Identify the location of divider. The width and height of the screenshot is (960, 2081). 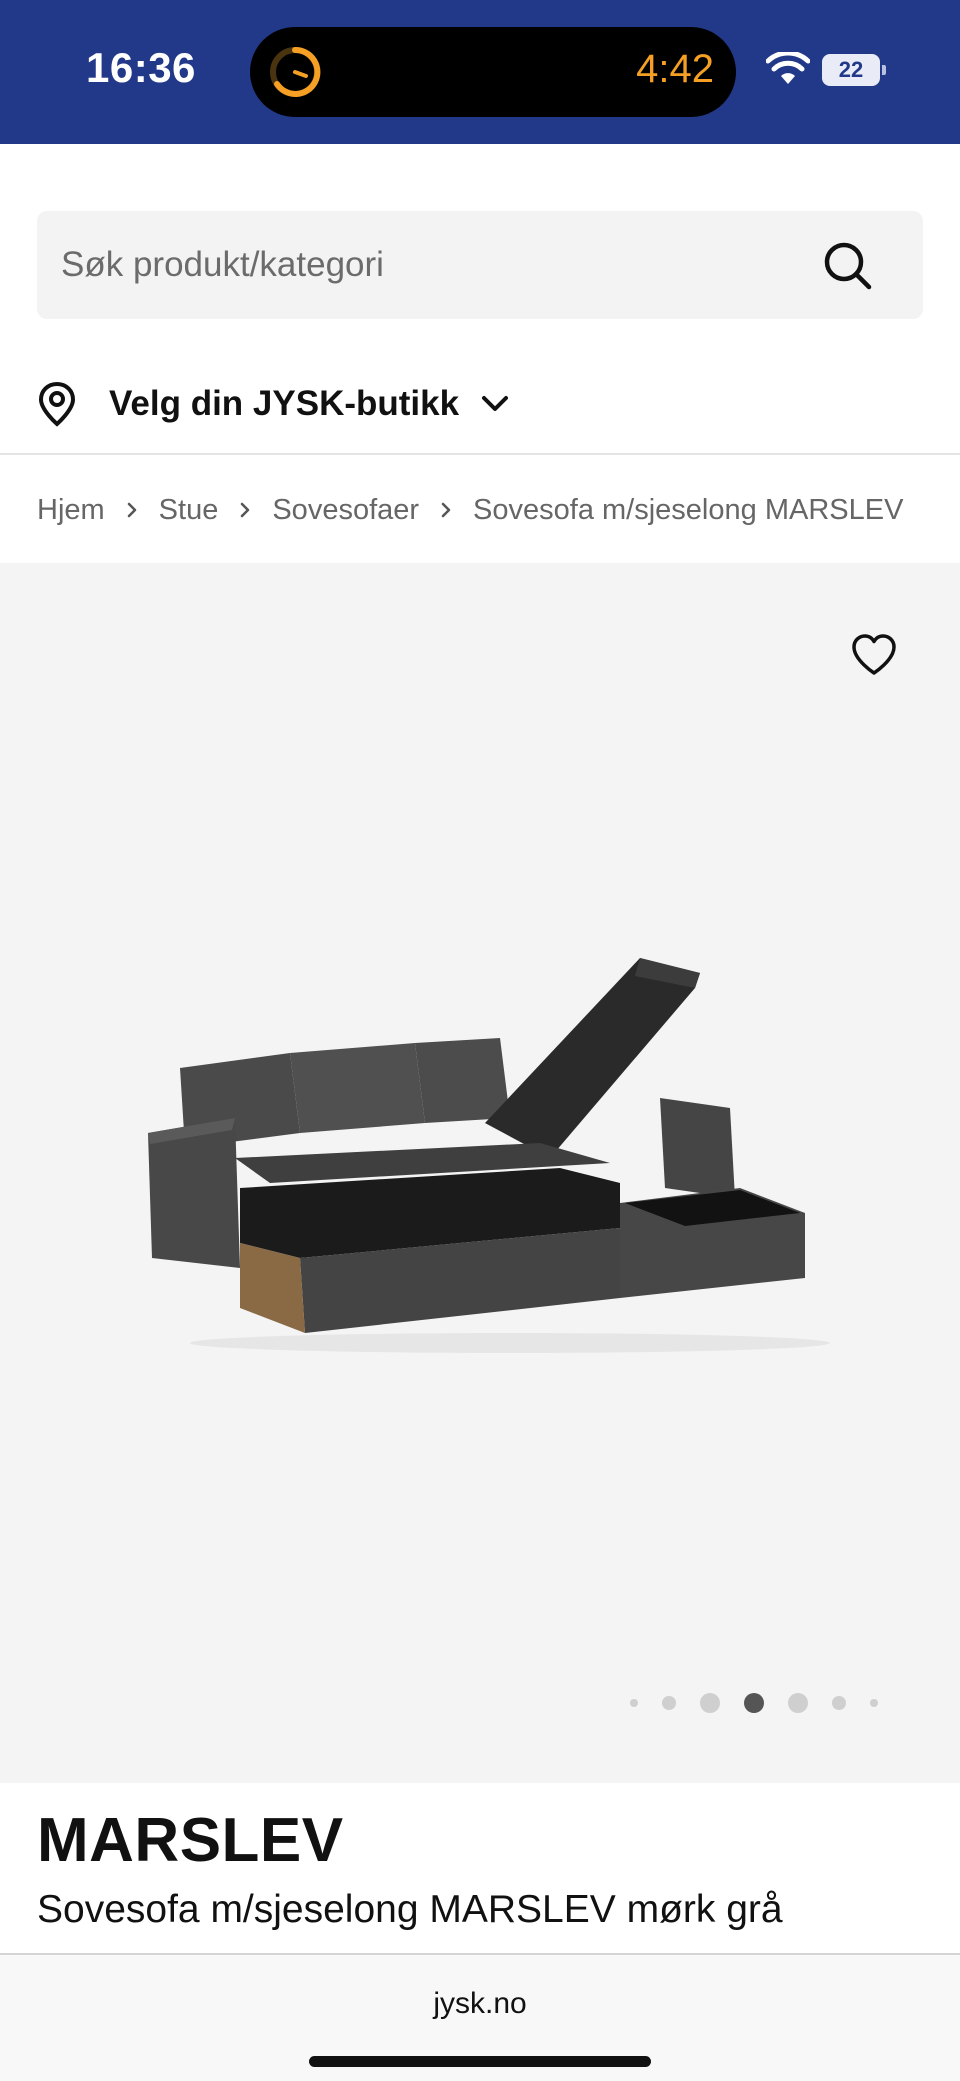
(480, 454).